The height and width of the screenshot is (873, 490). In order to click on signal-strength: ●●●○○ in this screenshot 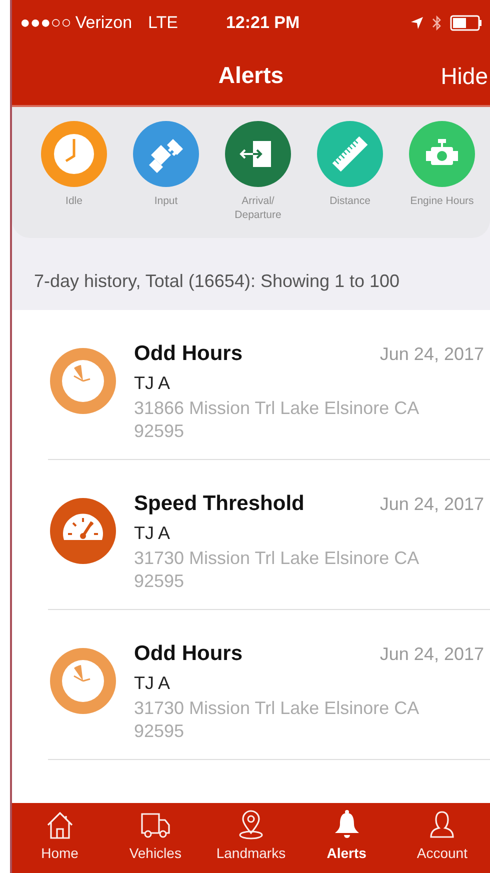, I will do `click(46, 23)`.